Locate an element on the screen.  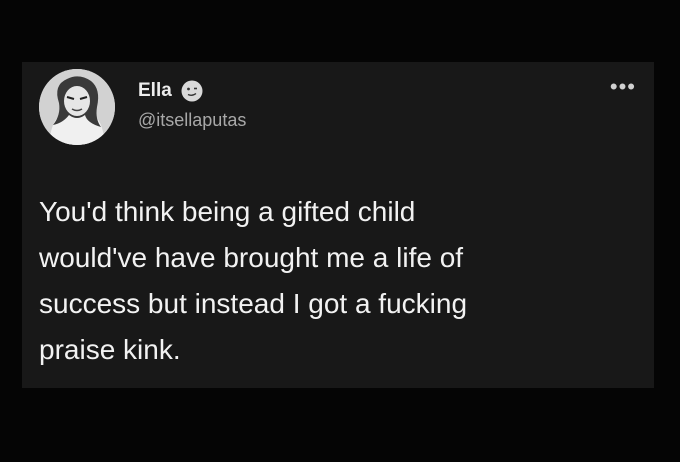
face-emoji-icon is located at coordinates (192, 91).